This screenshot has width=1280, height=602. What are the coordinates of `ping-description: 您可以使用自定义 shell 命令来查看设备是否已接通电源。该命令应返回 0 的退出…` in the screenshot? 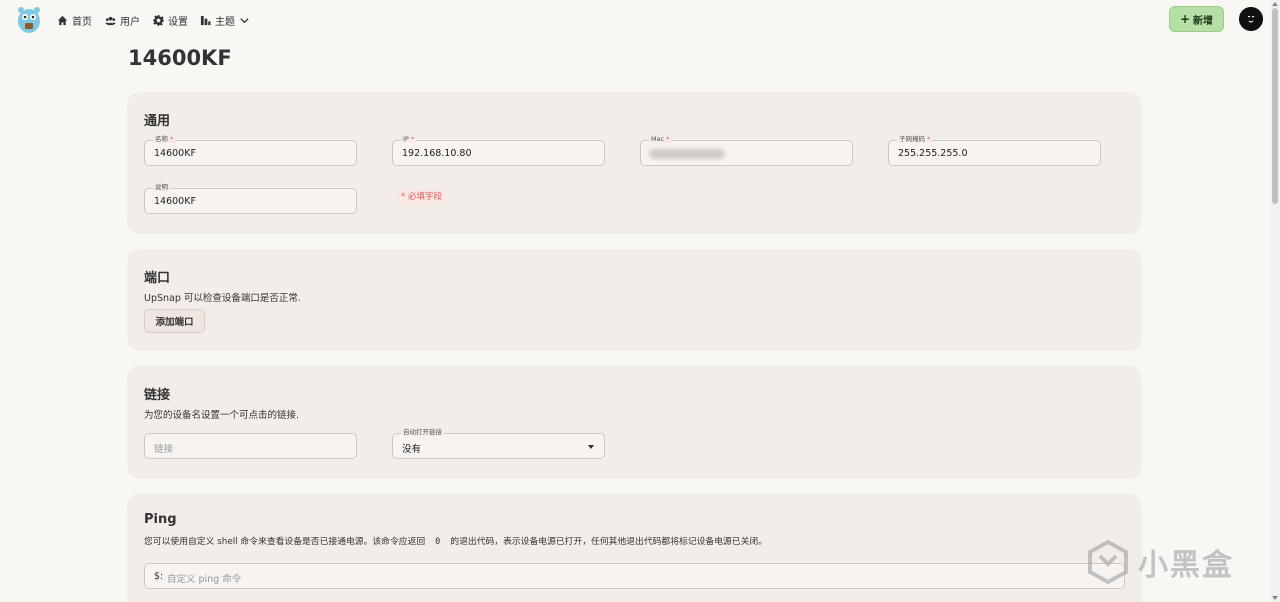 It's located at (455, 542).